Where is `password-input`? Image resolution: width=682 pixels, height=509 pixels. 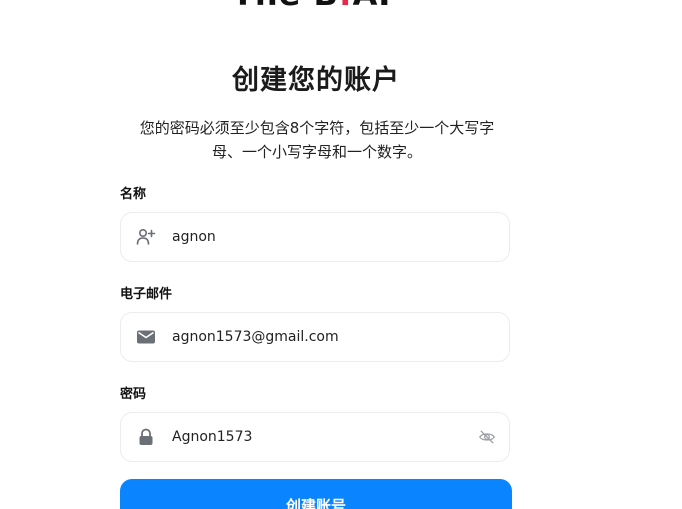
password-input is located at coordinates (324, 437).